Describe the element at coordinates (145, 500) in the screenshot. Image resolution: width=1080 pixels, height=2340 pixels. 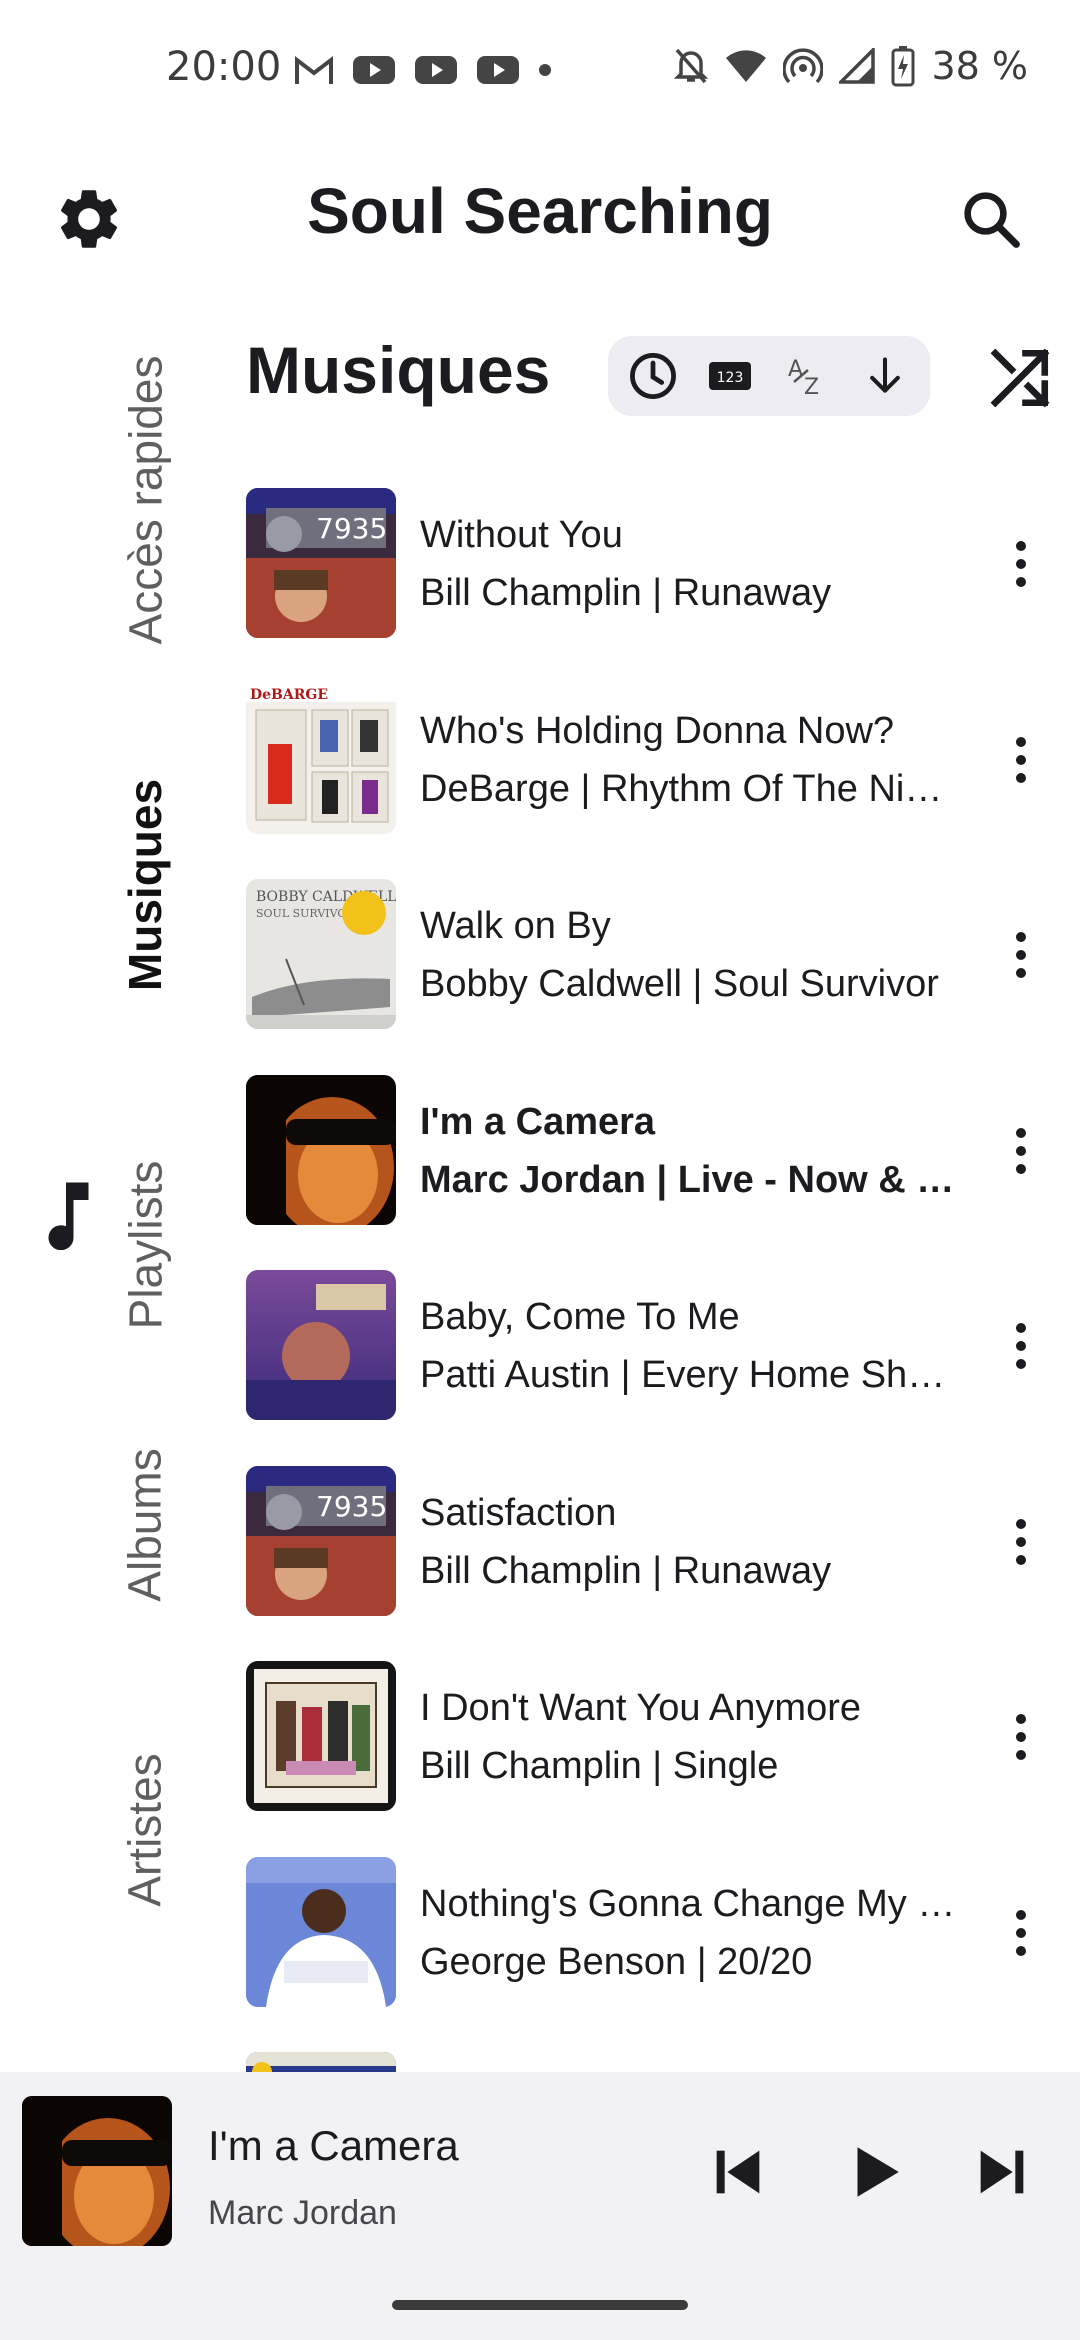
I see `nav-item-label: Accès rapides` at that location.